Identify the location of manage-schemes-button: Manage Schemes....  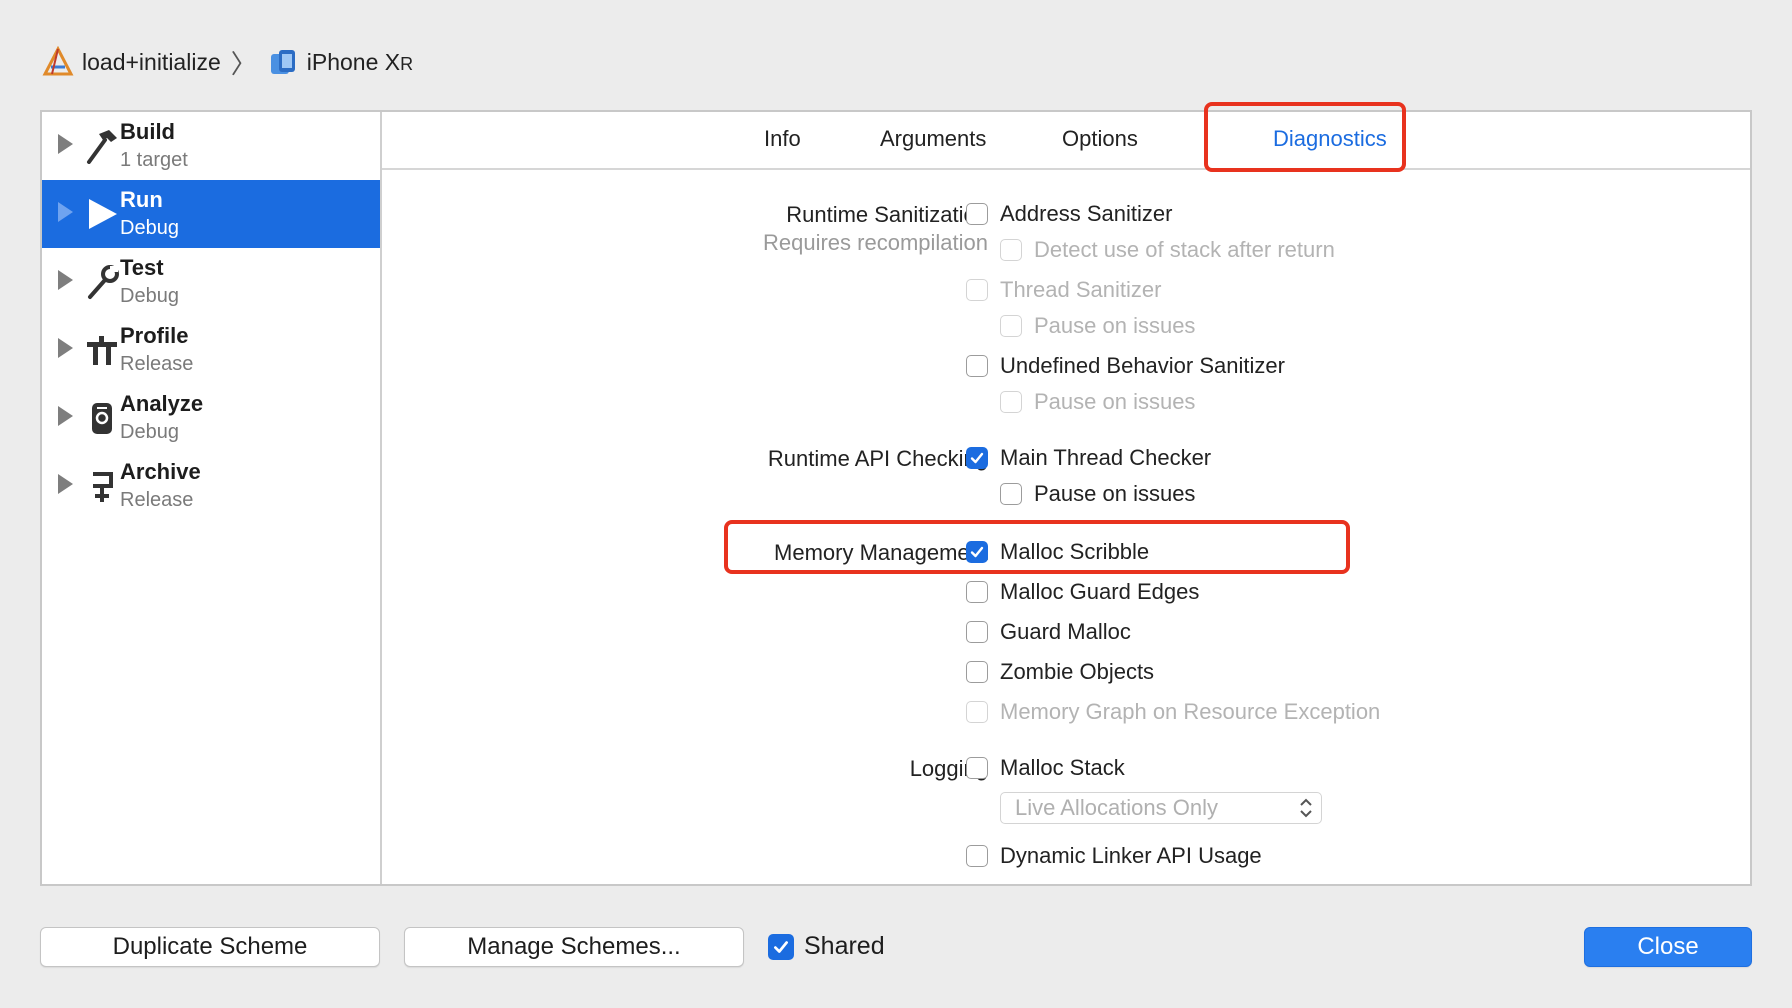
(574, 947).